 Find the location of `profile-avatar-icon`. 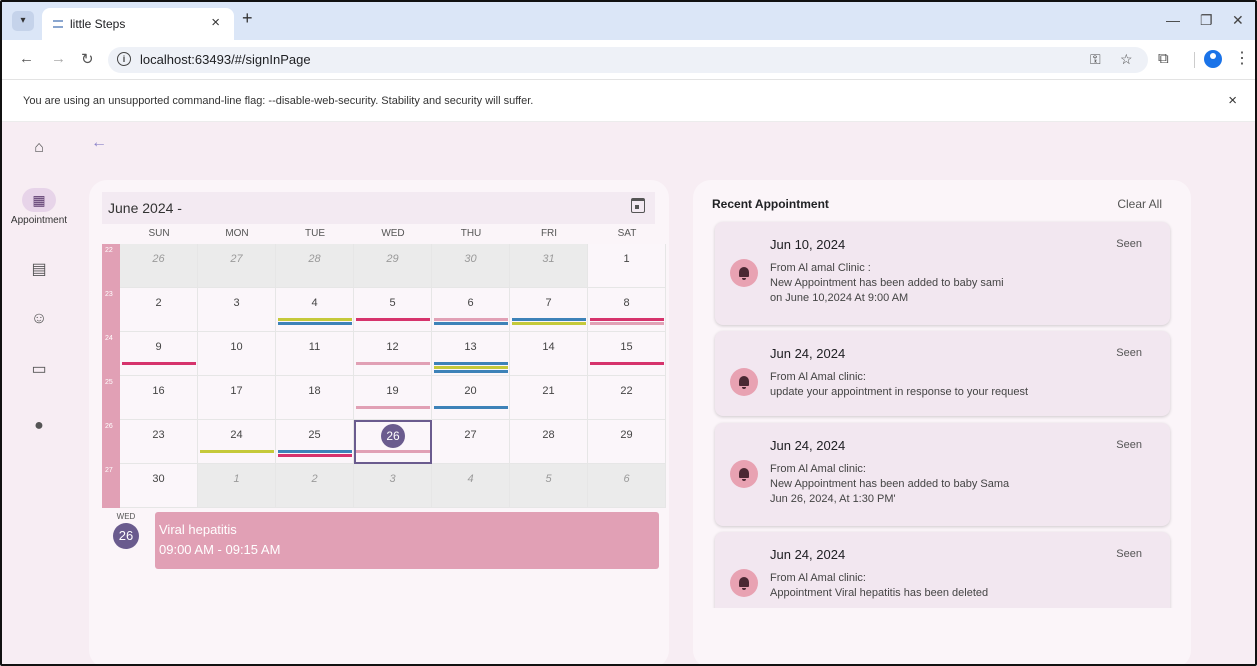

profile-avatar-icon is located at coordinates (1213, 59).